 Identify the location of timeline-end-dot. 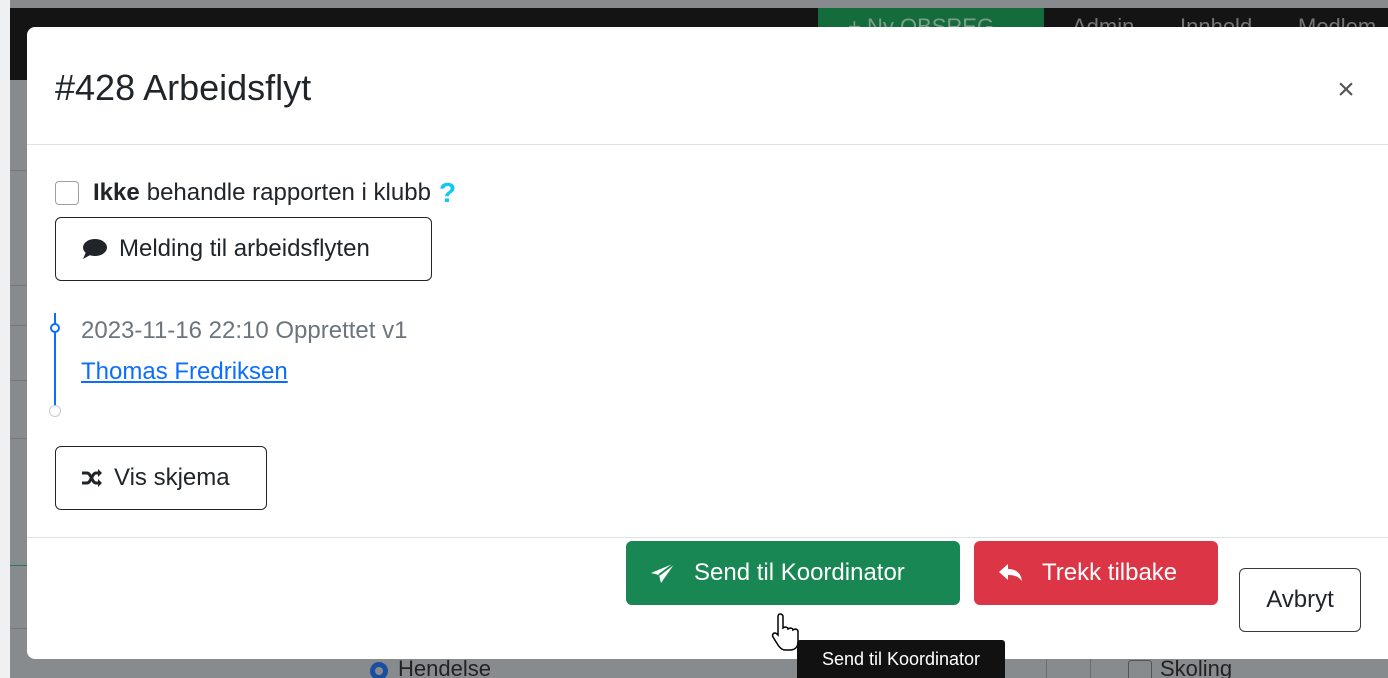
(55, 411).